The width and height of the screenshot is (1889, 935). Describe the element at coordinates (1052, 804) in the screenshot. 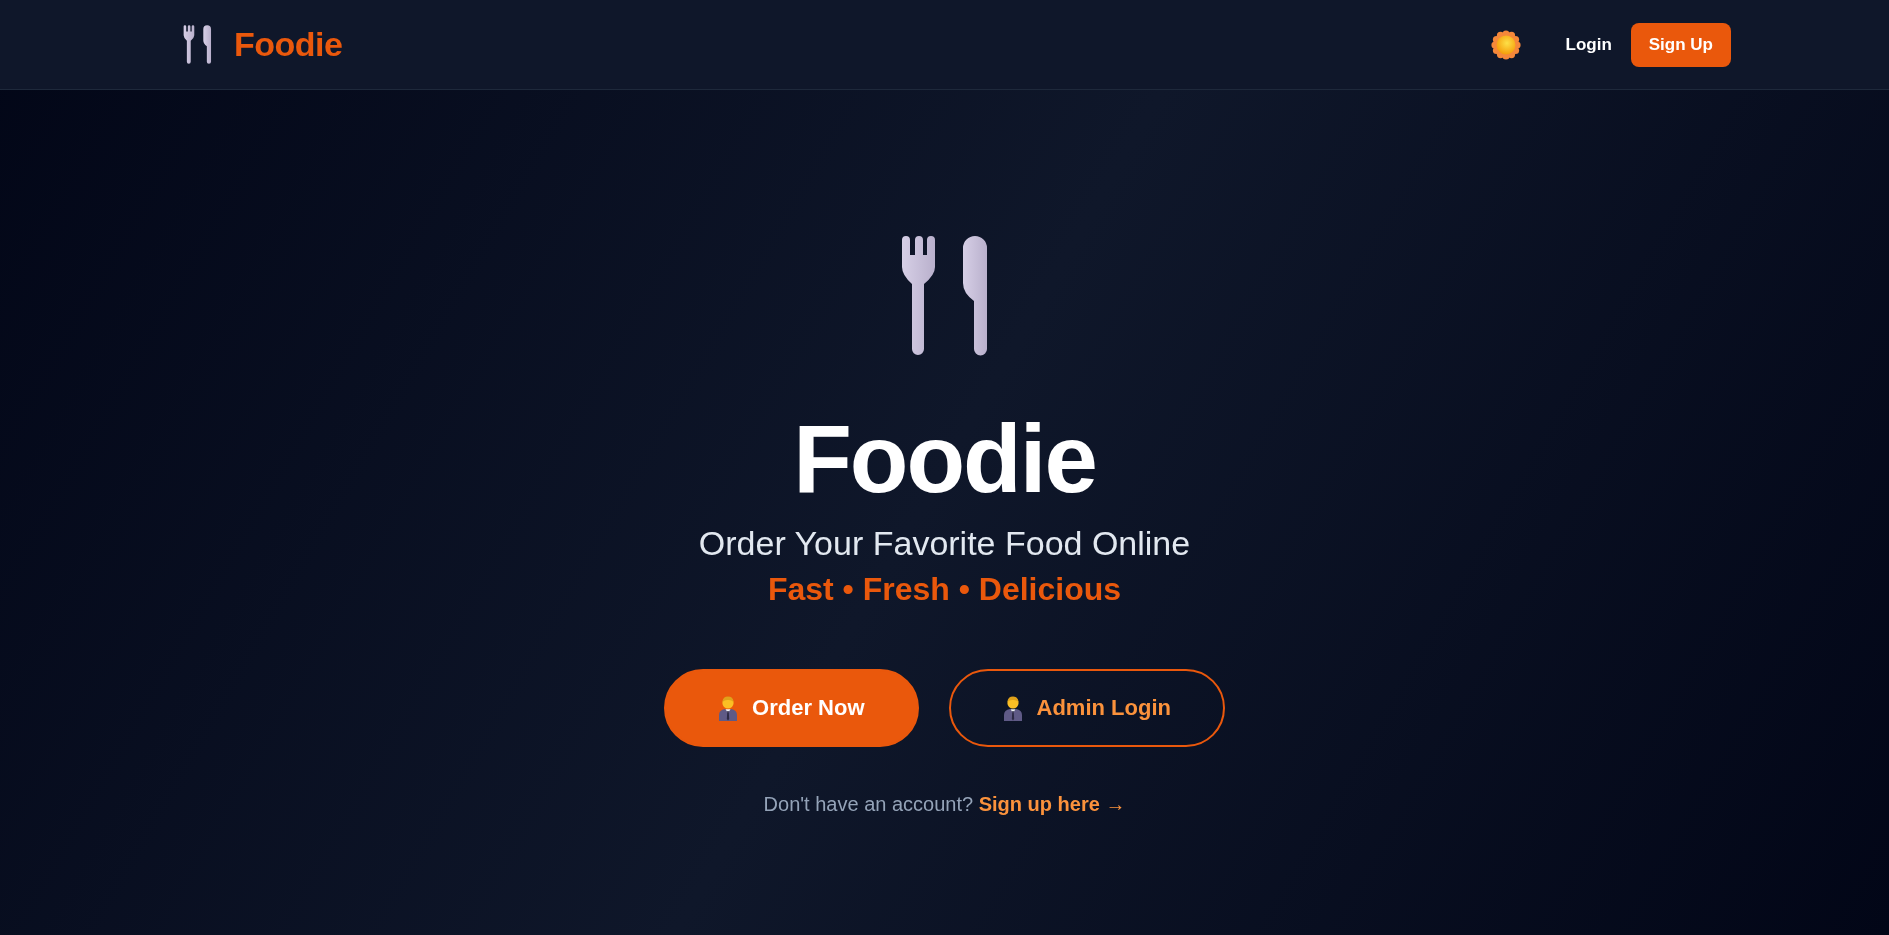

I see `signup-link: Sign up here →` at that location.